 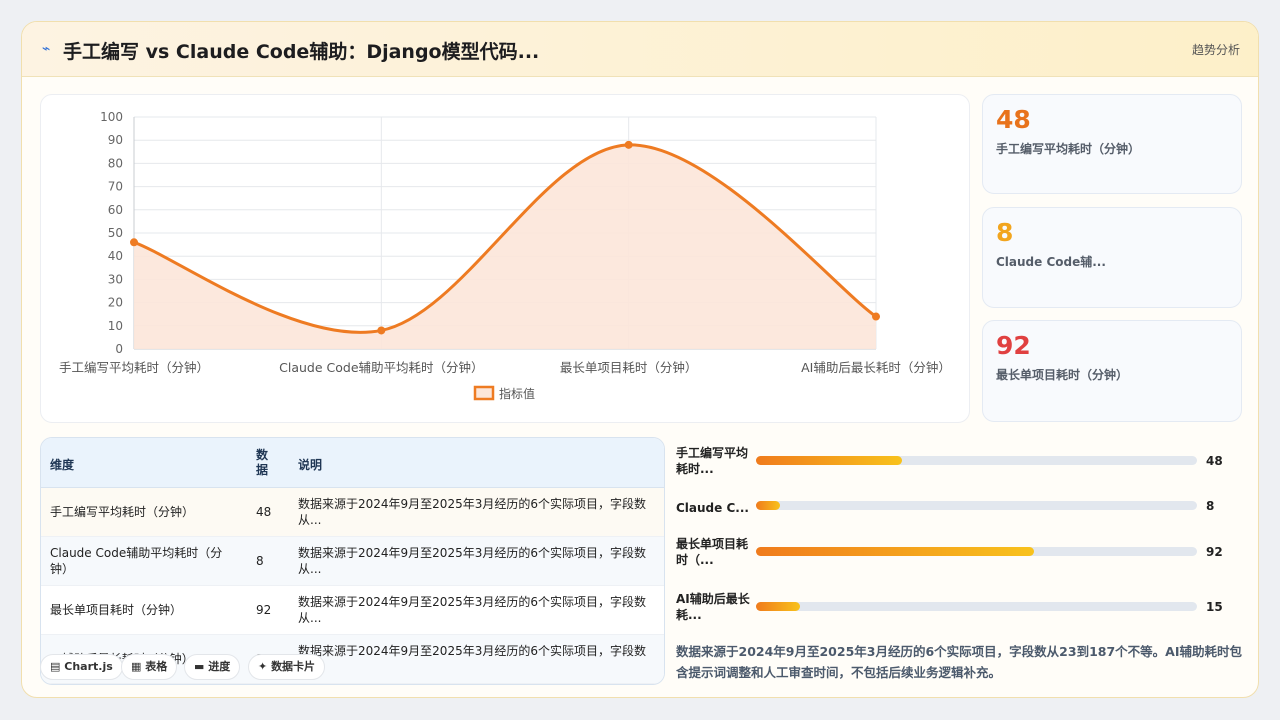 I want to click on toggle-label: Chart.js, so click(x=88, y=666).